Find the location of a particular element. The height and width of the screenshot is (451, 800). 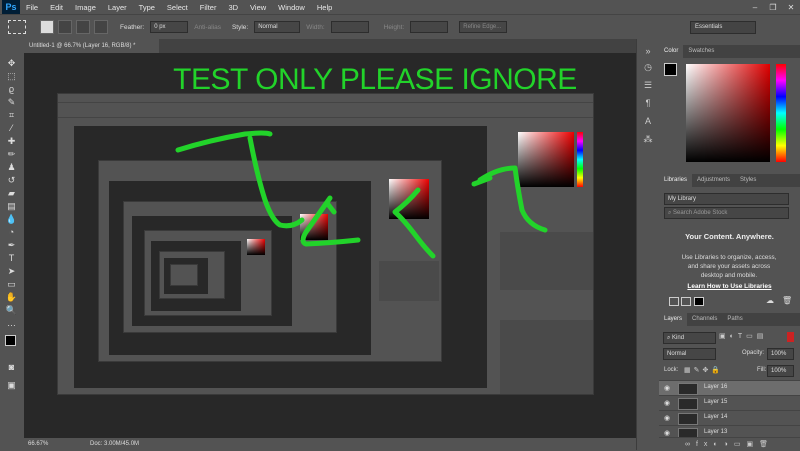

trash-icon: 🗑 is located at coordinates (787, 300).